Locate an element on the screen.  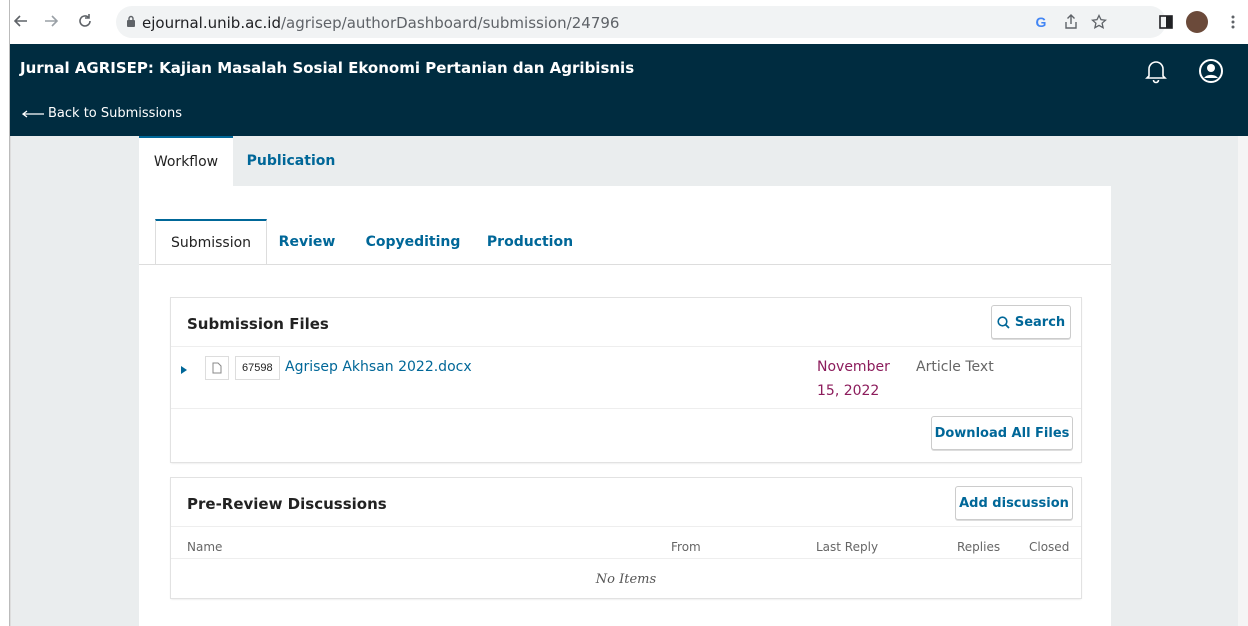
tab-workflow: Workflow is located at coordinates (186, 161).